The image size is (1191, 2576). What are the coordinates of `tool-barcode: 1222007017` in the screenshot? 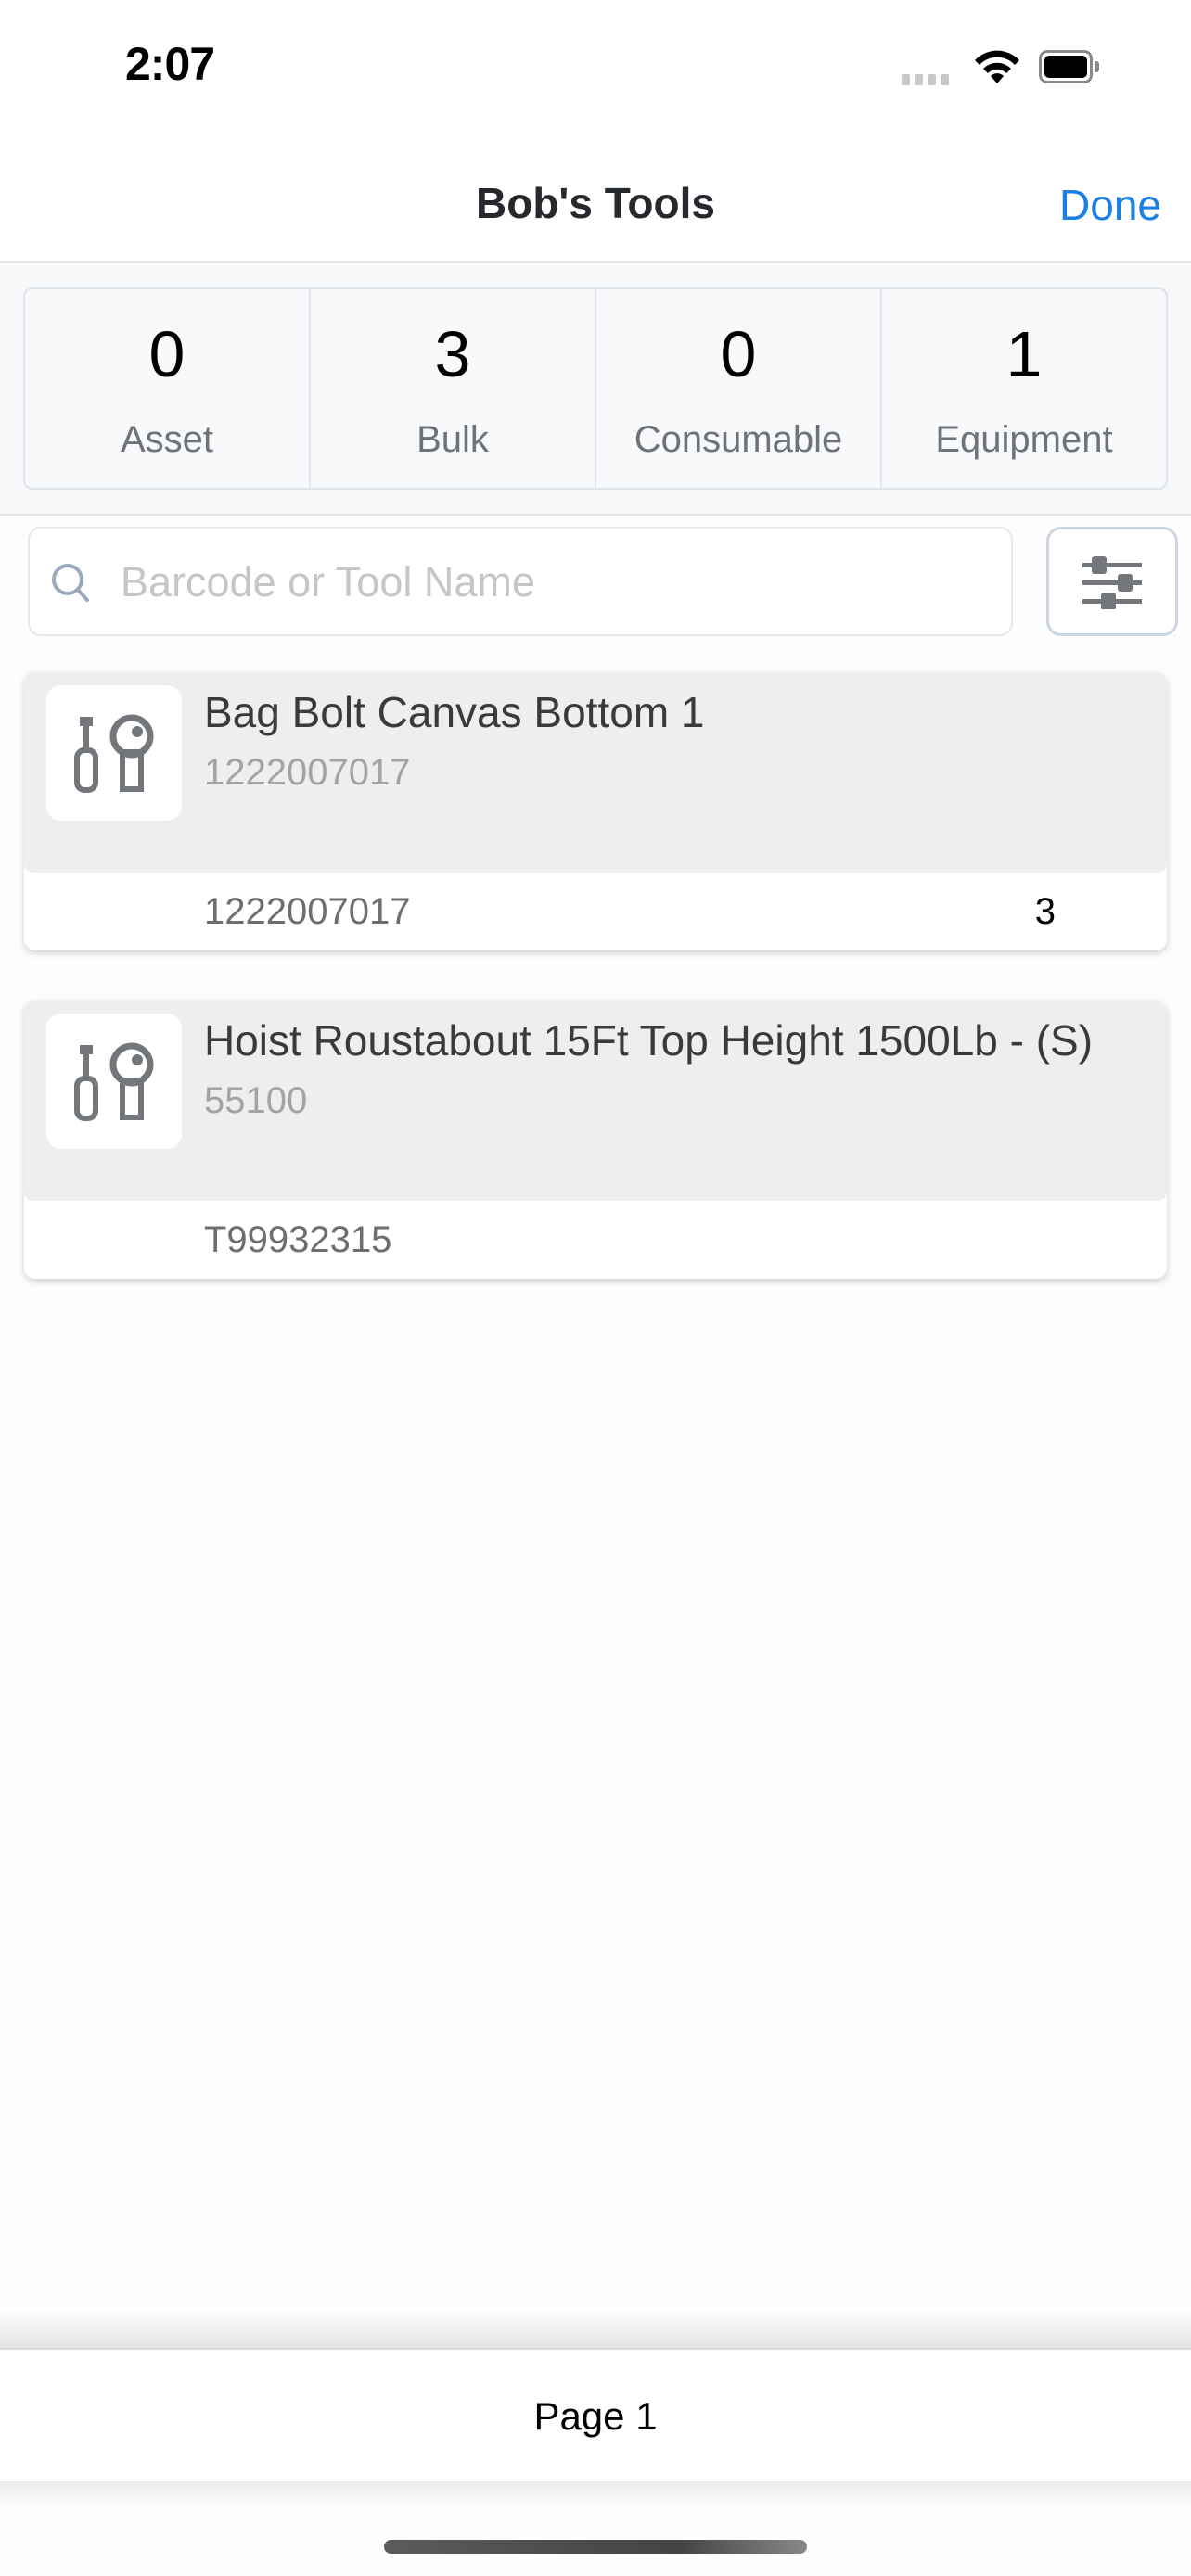 It's located at (308, 911).